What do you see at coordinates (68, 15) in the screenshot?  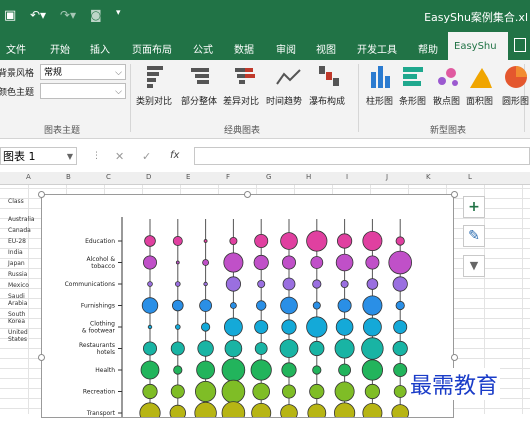 I see `redo-icon: ↷▾` at bounding box center [68, 15].